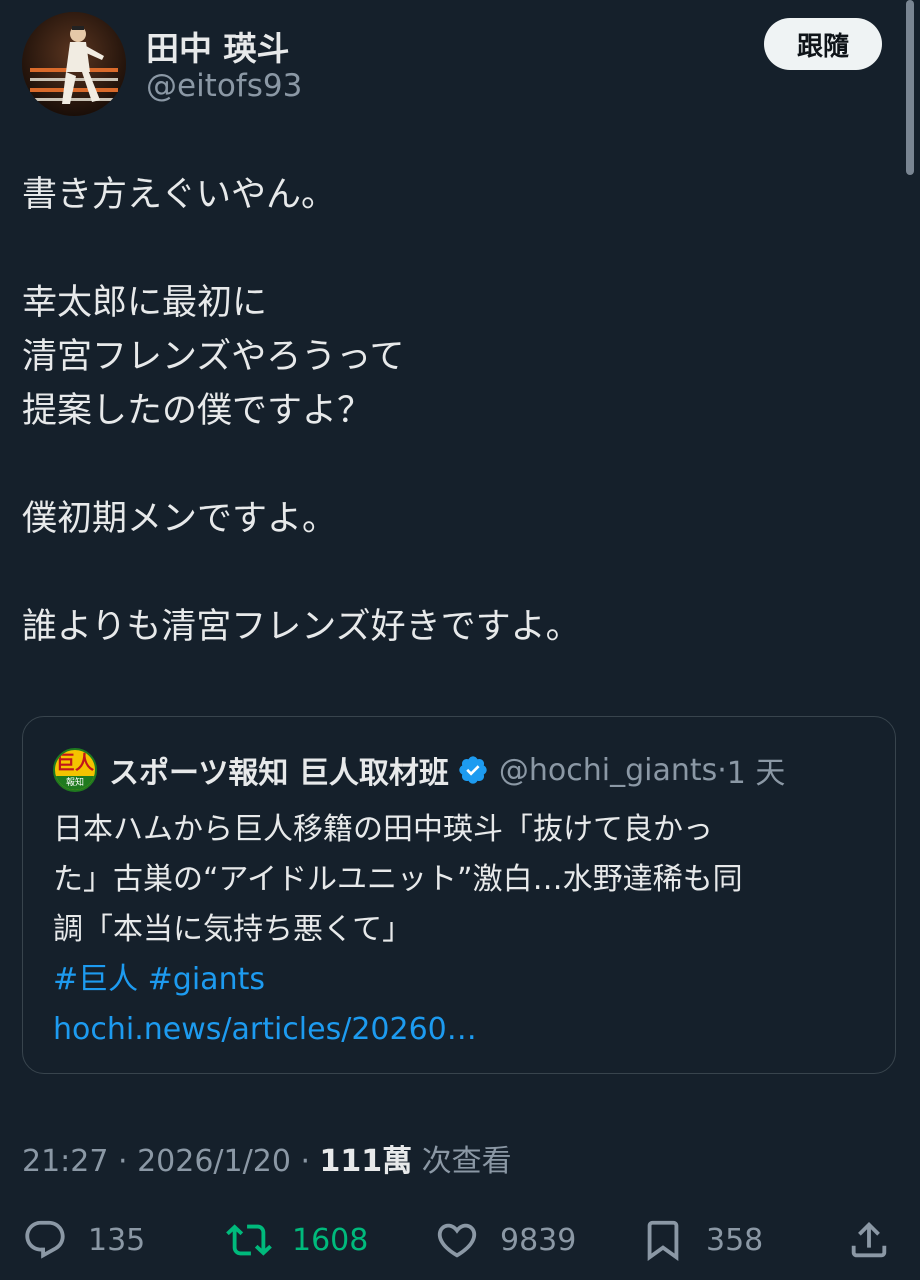 The height and width of the screenshot is (1280, 920). I want to click on quoted-line: 調「本当に気持ち悪くて」, so click(233, 929).